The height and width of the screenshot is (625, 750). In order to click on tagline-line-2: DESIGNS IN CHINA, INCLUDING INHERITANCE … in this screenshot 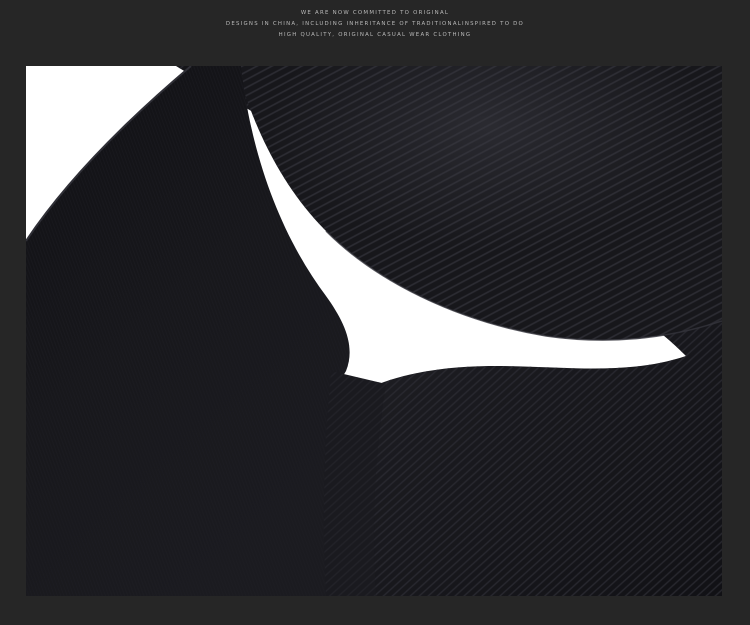, I will do `click(375, 24)`.